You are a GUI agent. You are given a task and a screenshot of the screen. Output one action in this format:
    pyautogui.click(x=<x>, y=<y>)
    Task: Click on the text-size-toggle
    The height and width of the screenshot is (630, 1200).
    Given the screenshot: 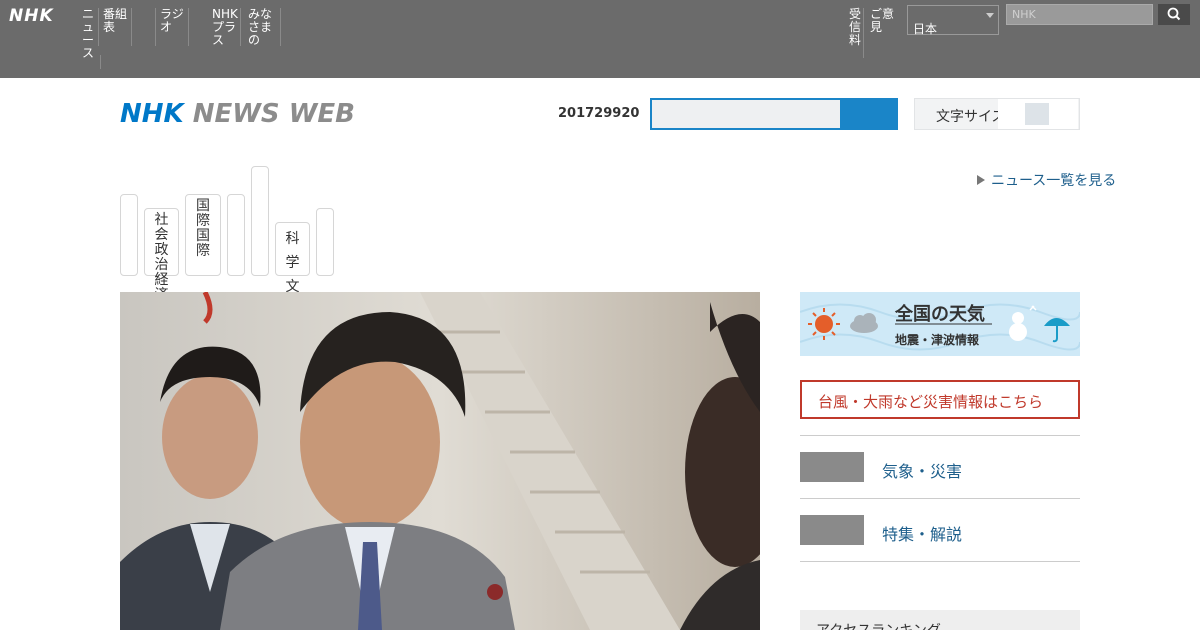 What is the action you would take?
    pyautogui.click(x=1038, y=114)
    